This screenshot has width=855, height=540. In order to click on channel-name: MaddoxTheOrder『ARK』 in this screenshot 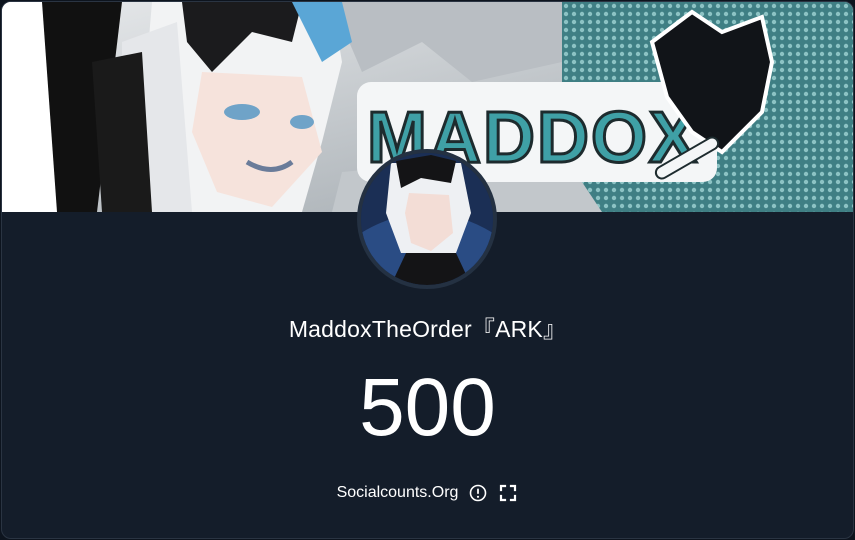, I will do `click(427, 329)`.